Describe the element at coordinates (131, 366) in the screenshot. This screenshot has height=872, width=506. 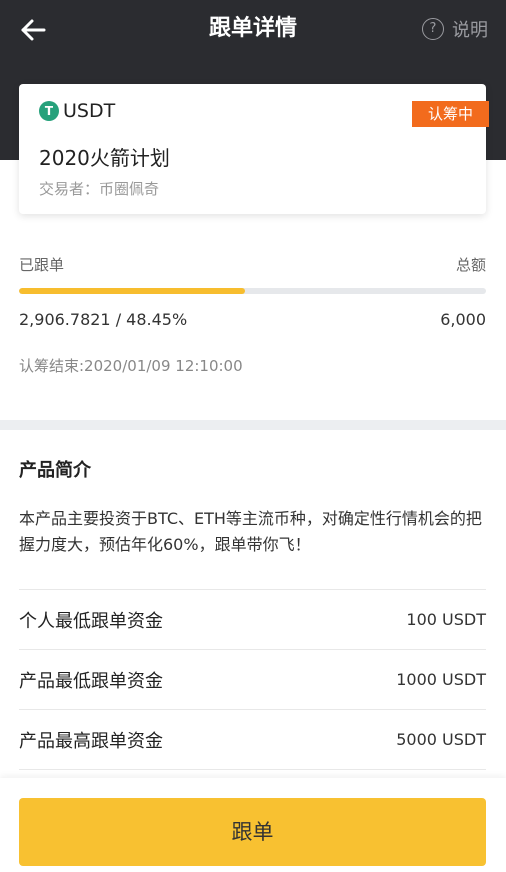
I see `subscription-deadline: 认筹结束:2020/01/09 12:10:00` at that location.